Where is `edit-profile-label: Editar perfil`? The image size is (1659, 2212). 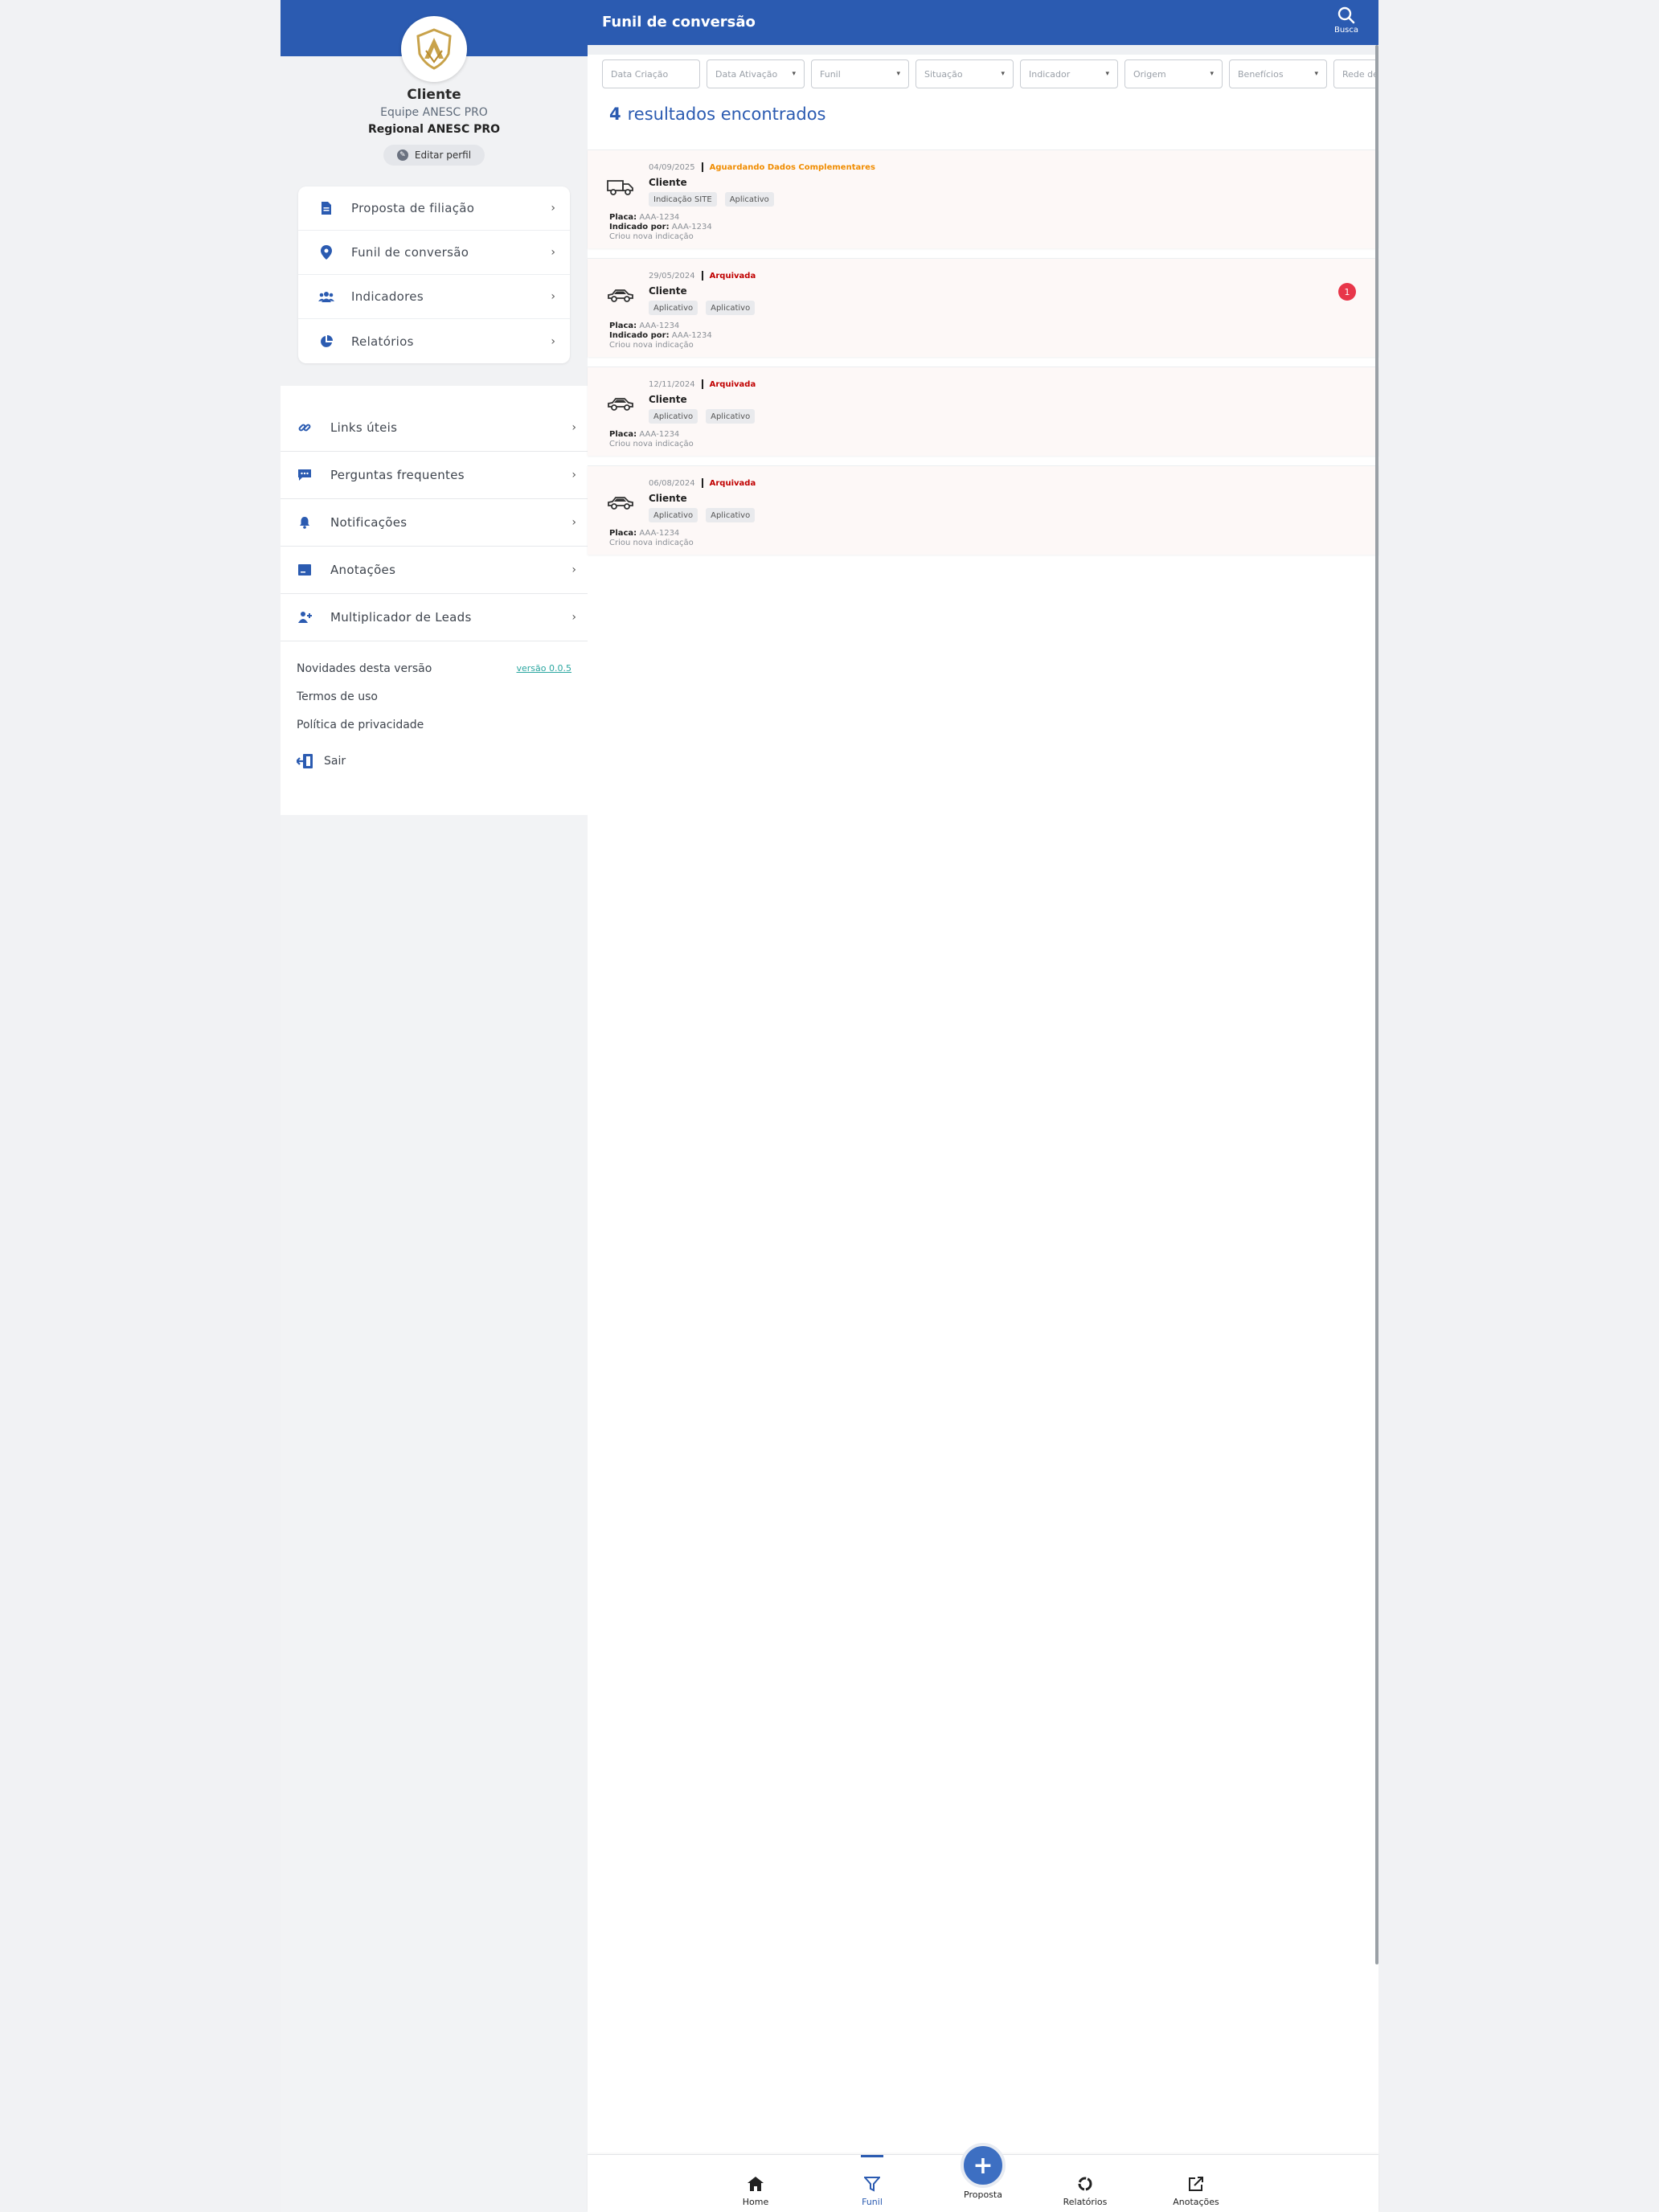 edit-profile-label: Editar perfil is located at coordinates (443, 155).